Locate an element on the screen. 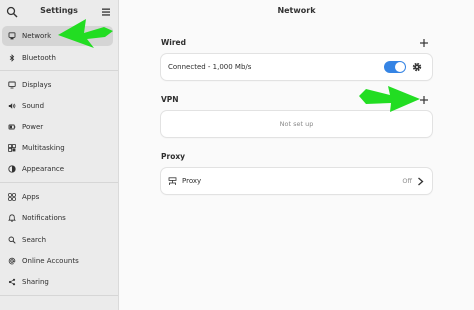 The height and width of the screenshot is (310, 474). chevron-right-icon is located at coordinates (421, 181).